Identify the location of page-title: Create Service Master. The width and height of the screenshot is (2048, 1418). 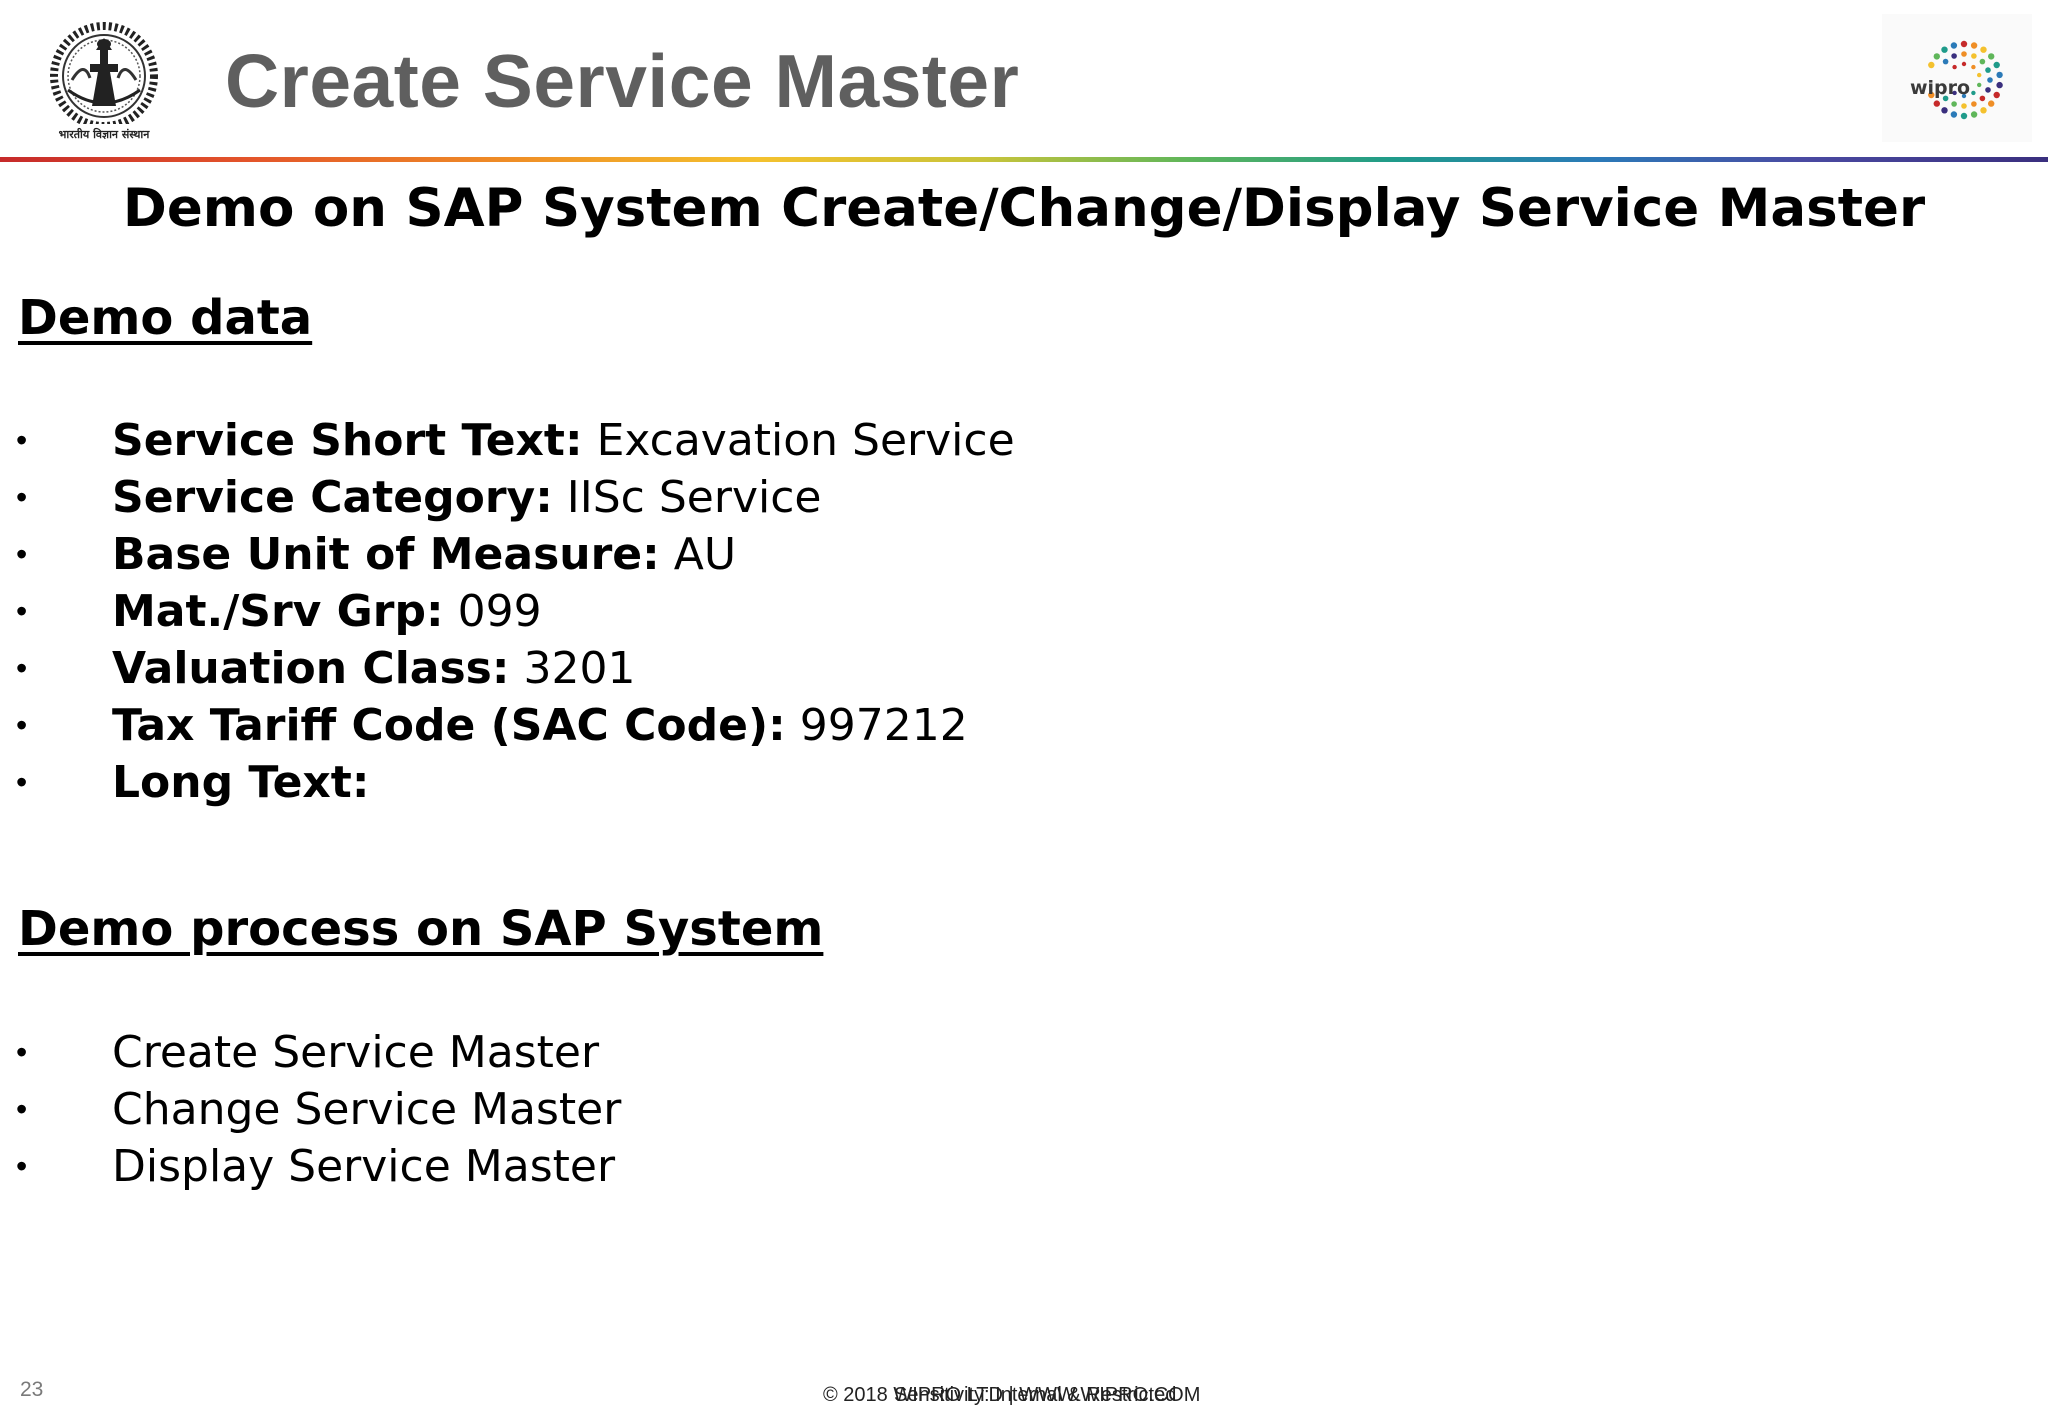
(622, 81).